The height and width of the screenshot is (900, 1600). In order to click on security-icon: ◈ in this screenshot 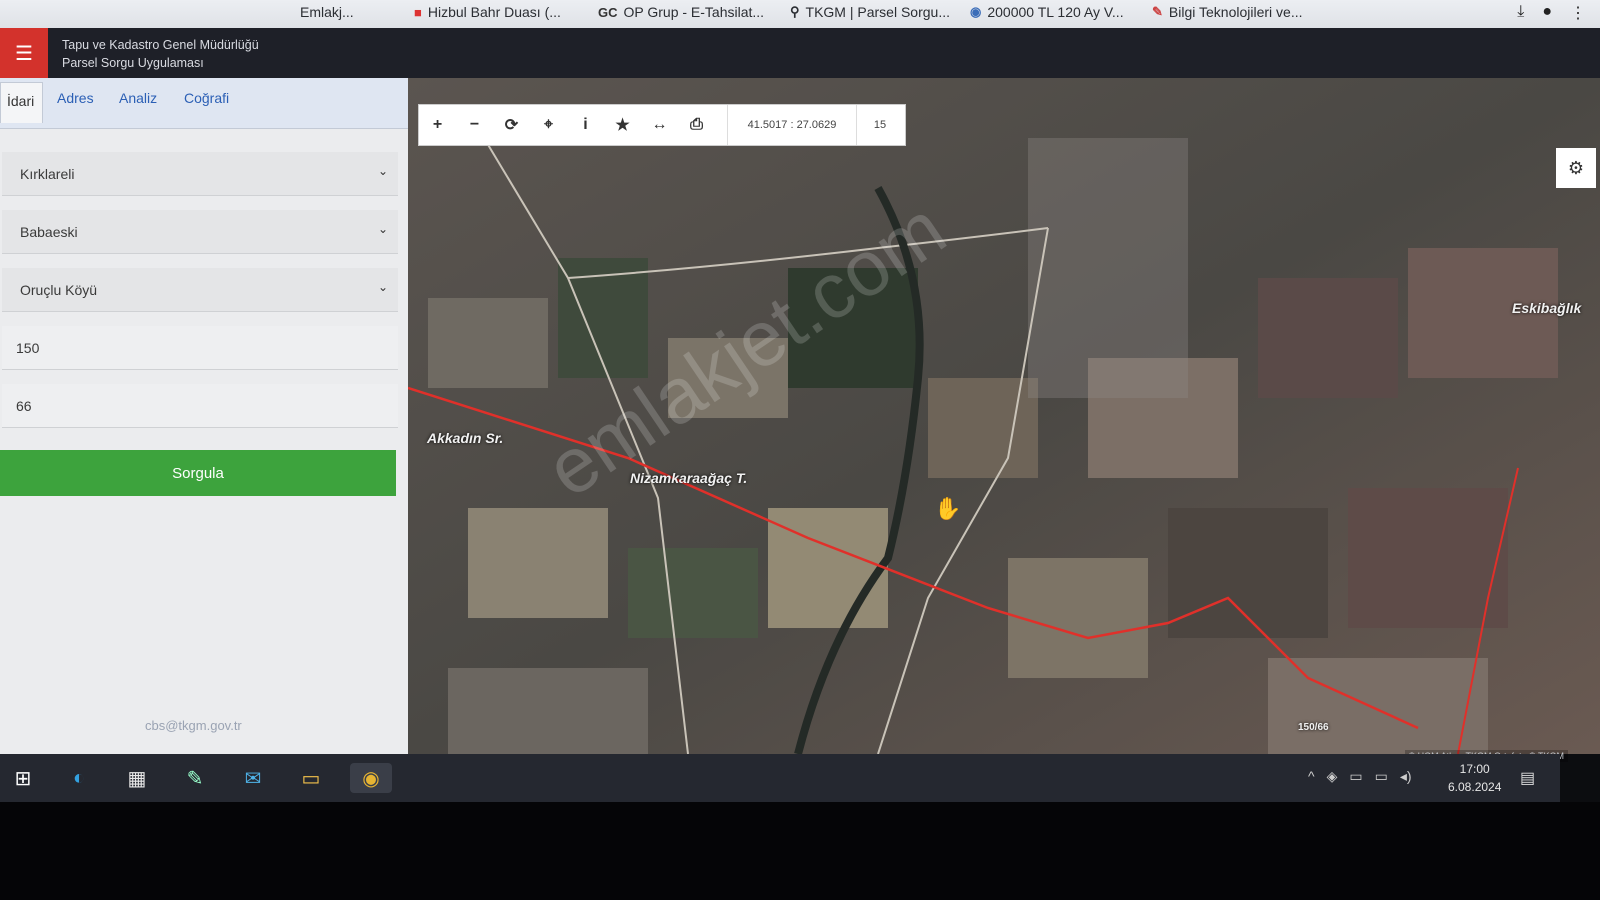, I will do `click(1332, 776)`.